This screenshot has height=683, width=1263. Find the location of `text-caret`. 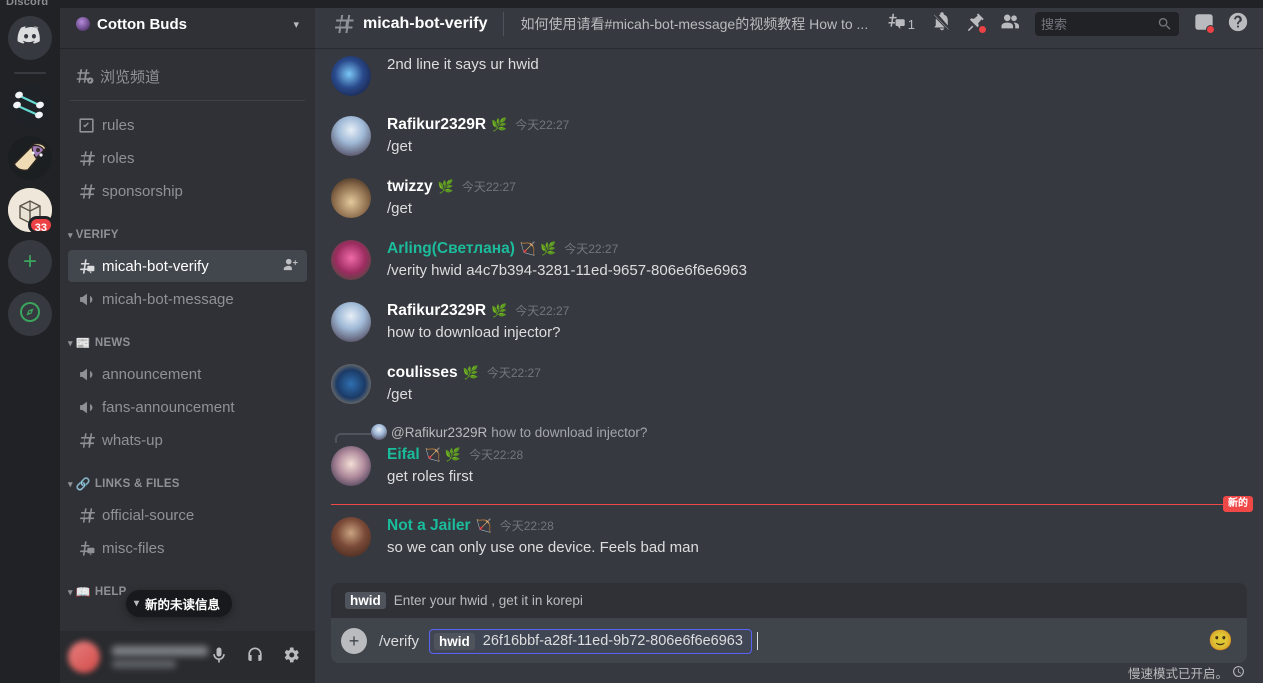

text-caret is located at coordinates (757, 641).